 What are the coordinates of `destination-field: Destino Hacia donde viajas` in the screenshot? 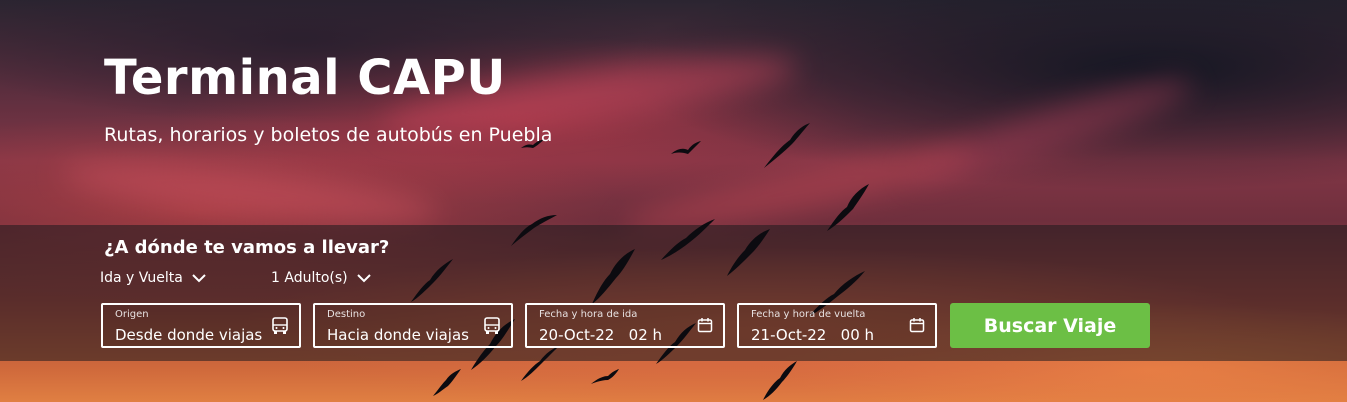 It's located at (413, 325).